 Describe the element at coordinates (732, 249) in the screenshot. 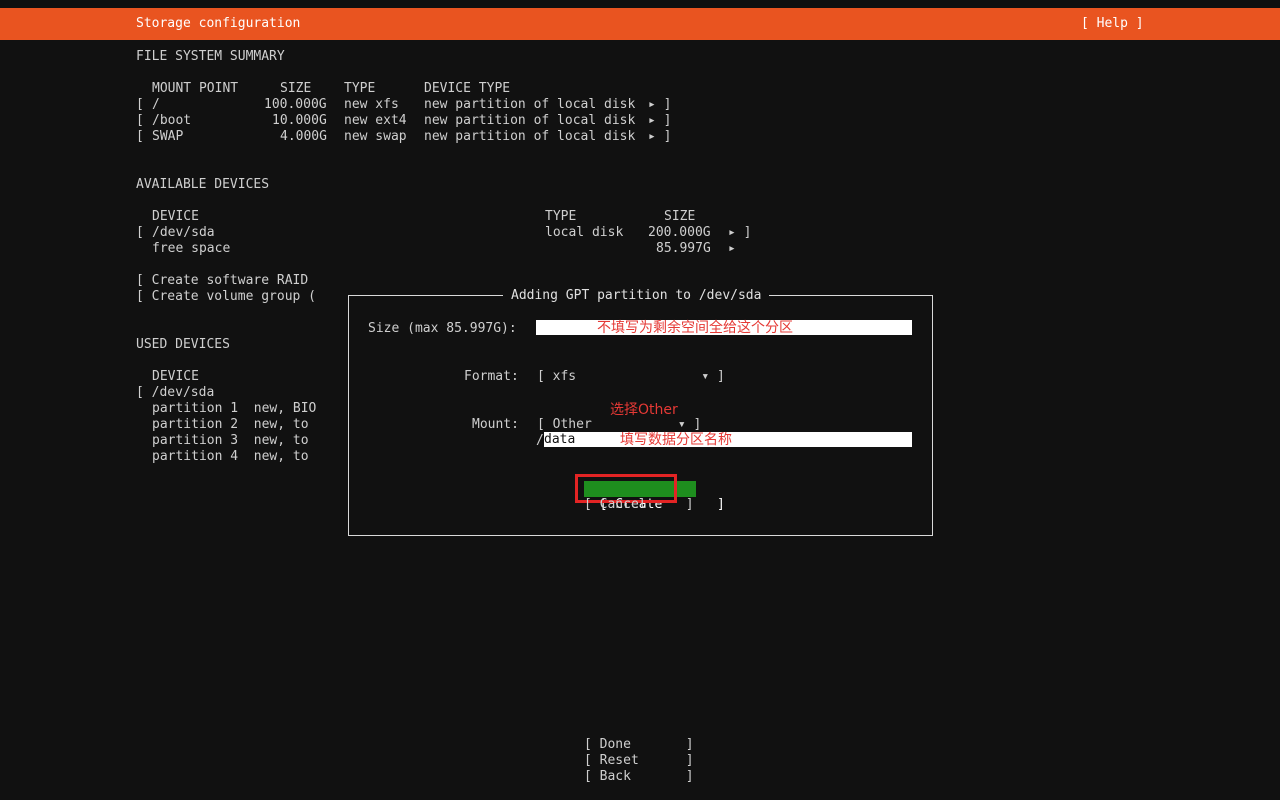

I see `free-space-arrow-icon: ▸` at that location.